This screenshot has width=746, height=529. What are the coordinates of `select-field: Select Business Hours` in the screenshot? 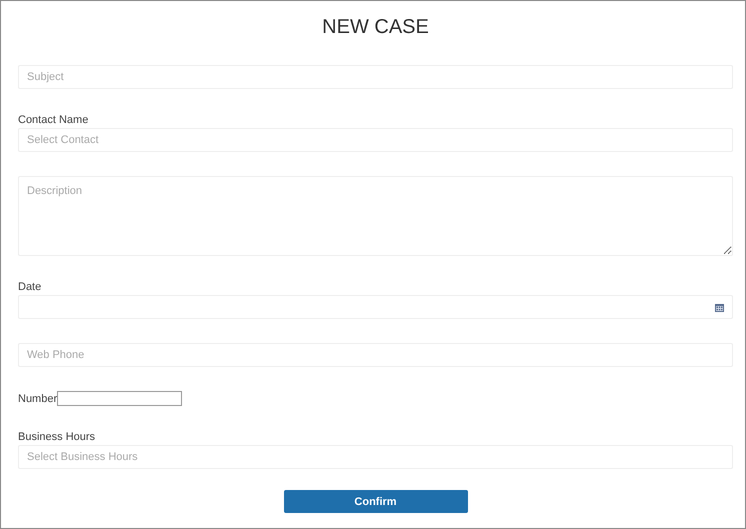 It's located at (375, 457).